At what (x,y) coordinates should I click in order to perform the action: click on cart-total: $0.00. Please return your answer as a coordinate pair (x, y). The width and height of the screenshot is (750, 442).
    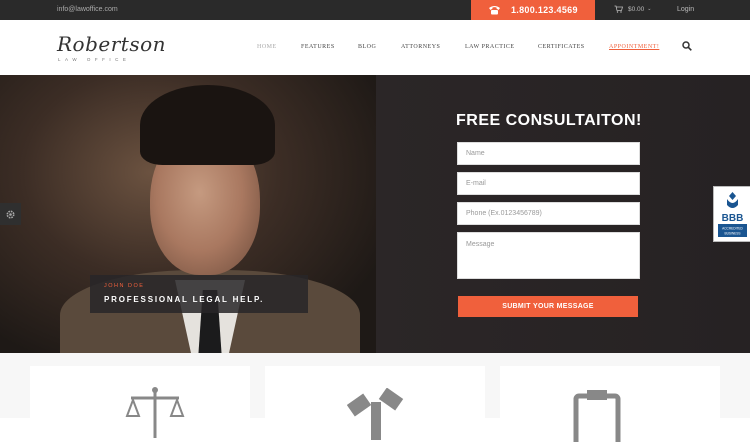
    Looking at the image, I should click on (636, 9).